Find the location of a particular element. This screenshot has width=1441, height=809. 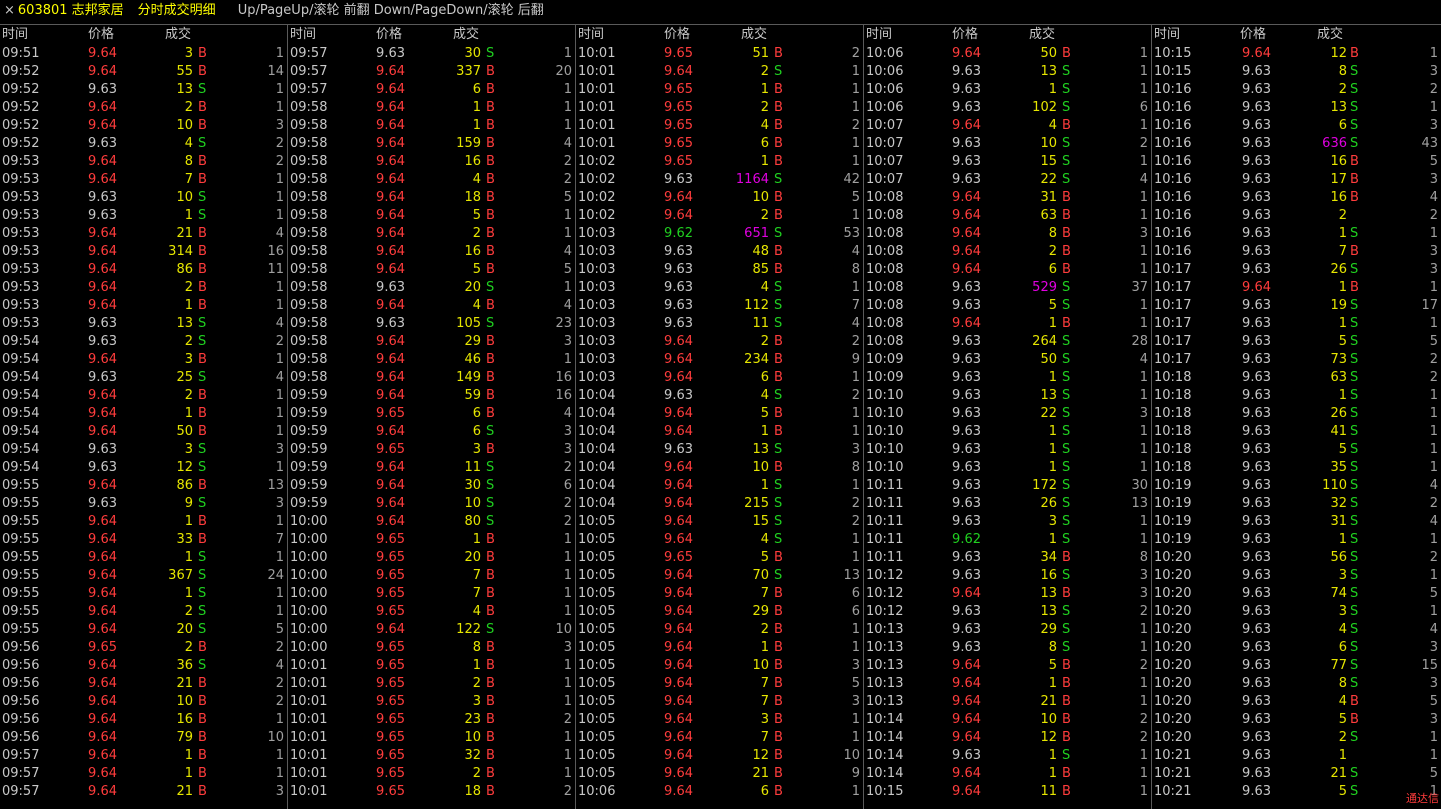

tick-time: 10:20 is located at coordinates (1173, 737).